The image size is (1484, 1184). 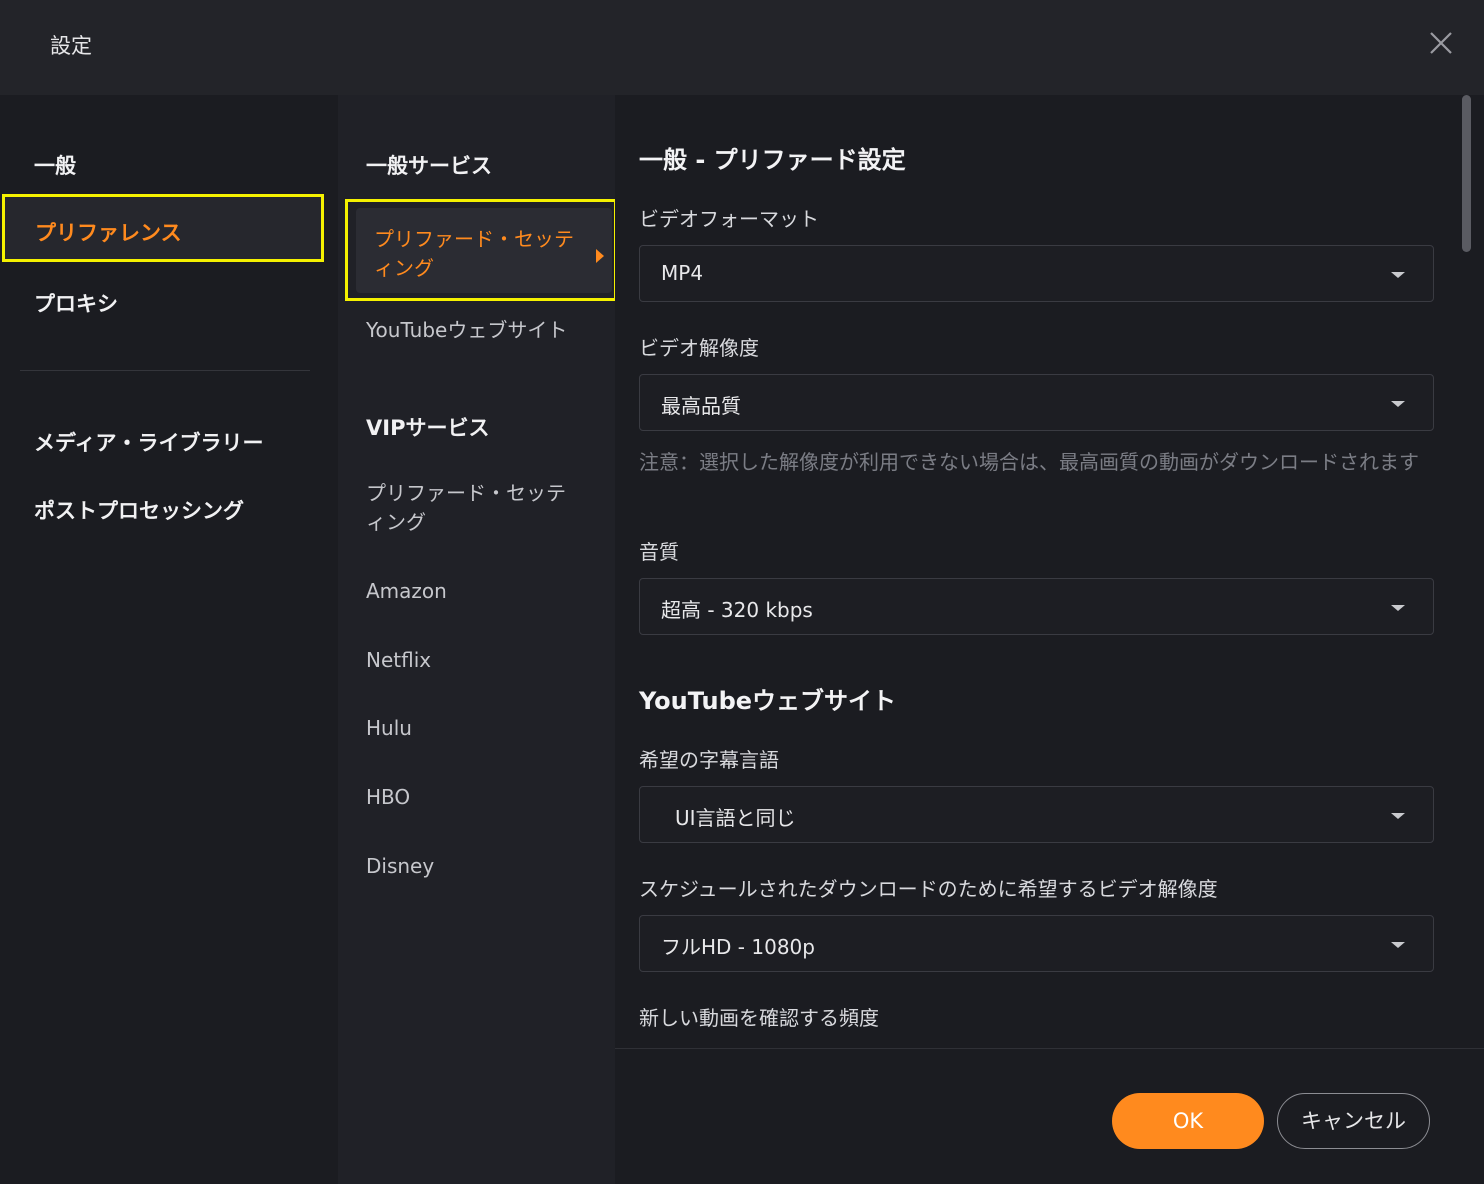 I want to click on audio-quality-select: 超高 - 320 kbps, so click(x=1036, y=606).